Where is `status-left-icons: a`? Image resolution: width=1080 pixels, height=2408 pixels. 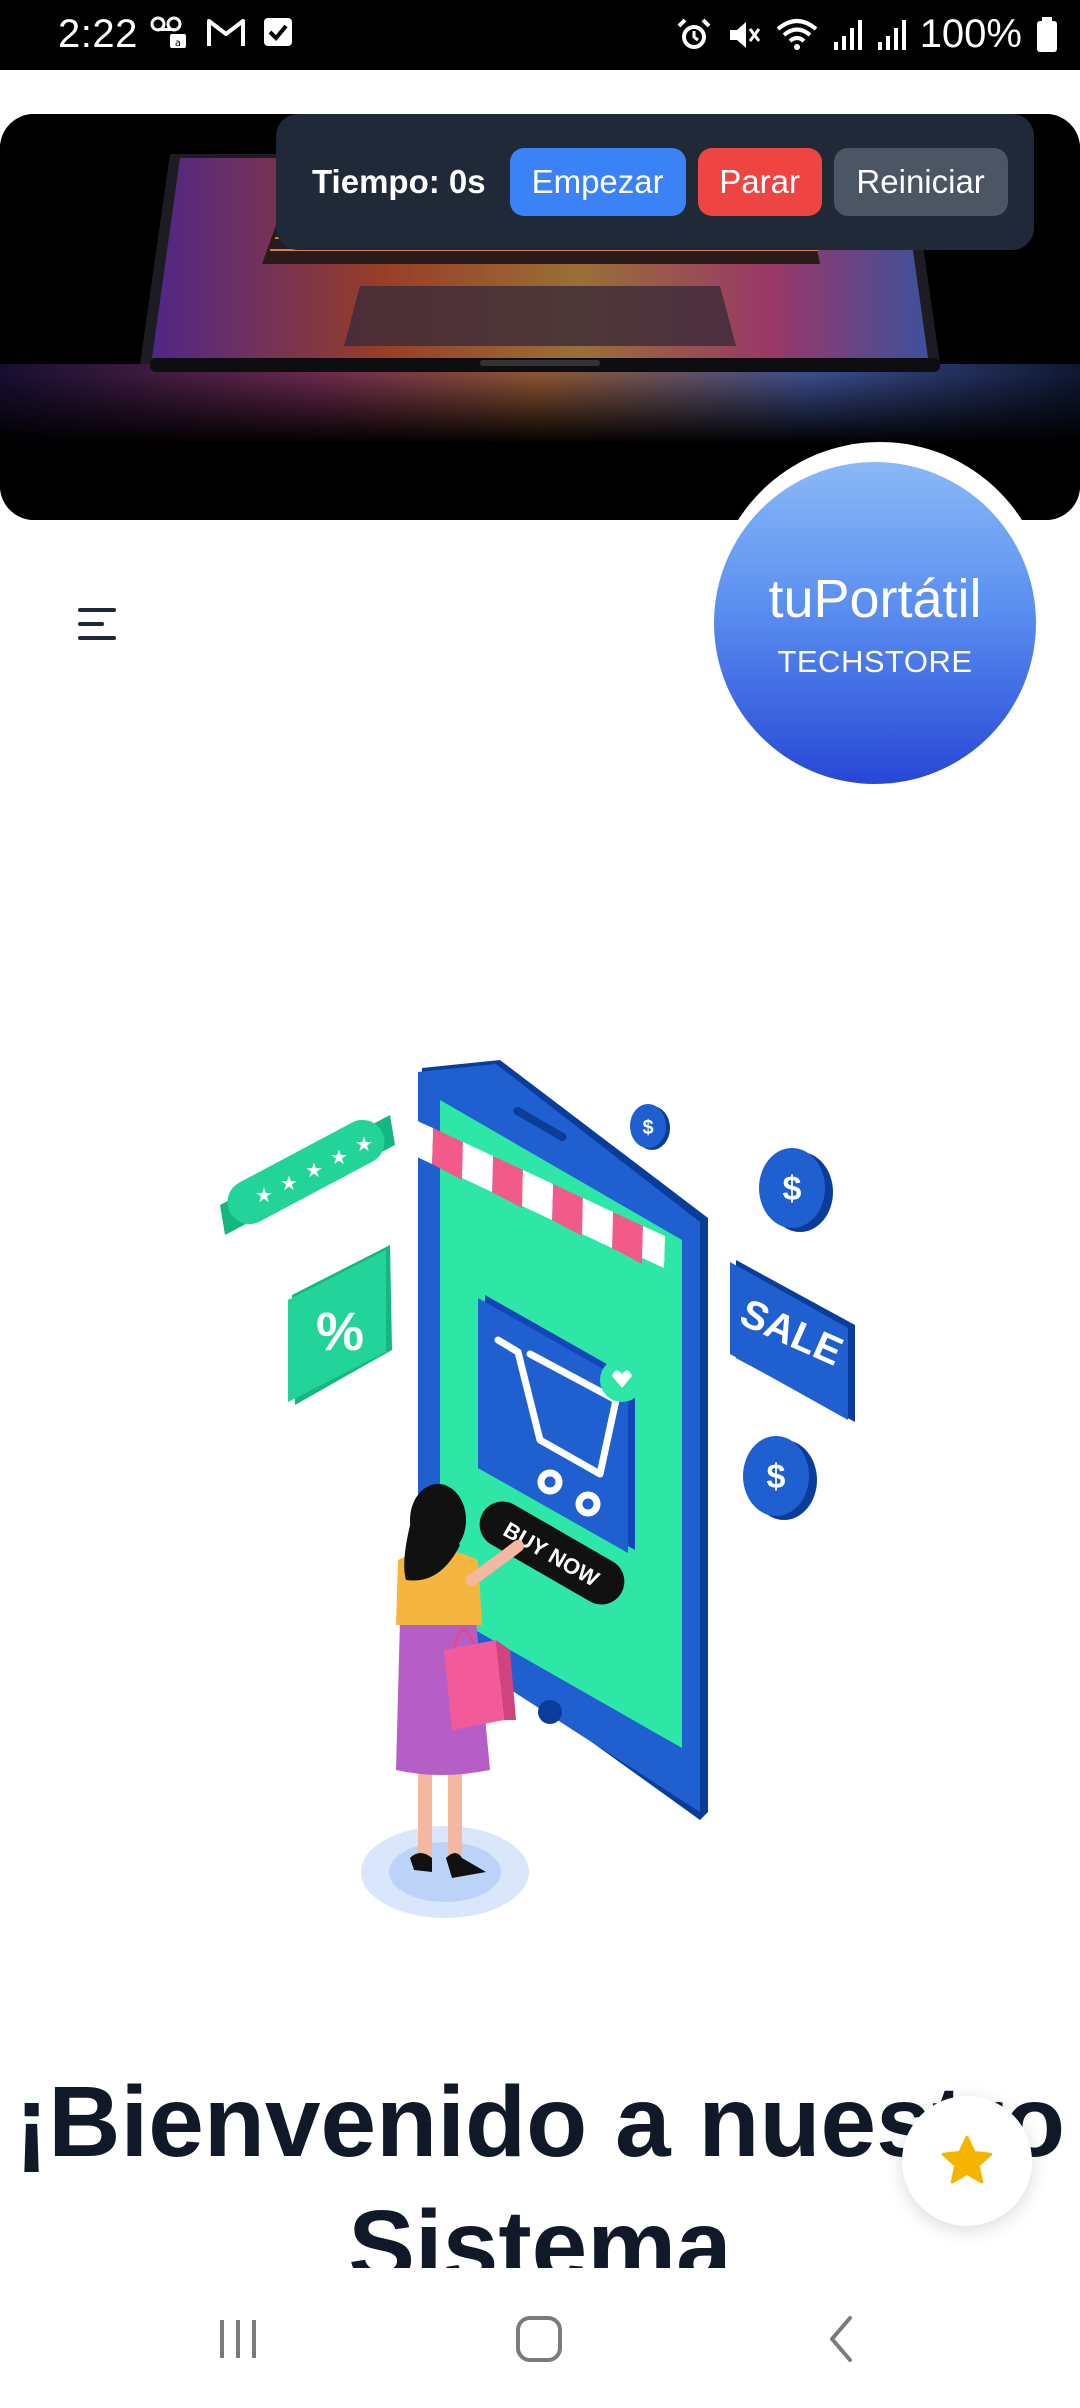 status-left-icons: a is located at coordinates (222, 32).